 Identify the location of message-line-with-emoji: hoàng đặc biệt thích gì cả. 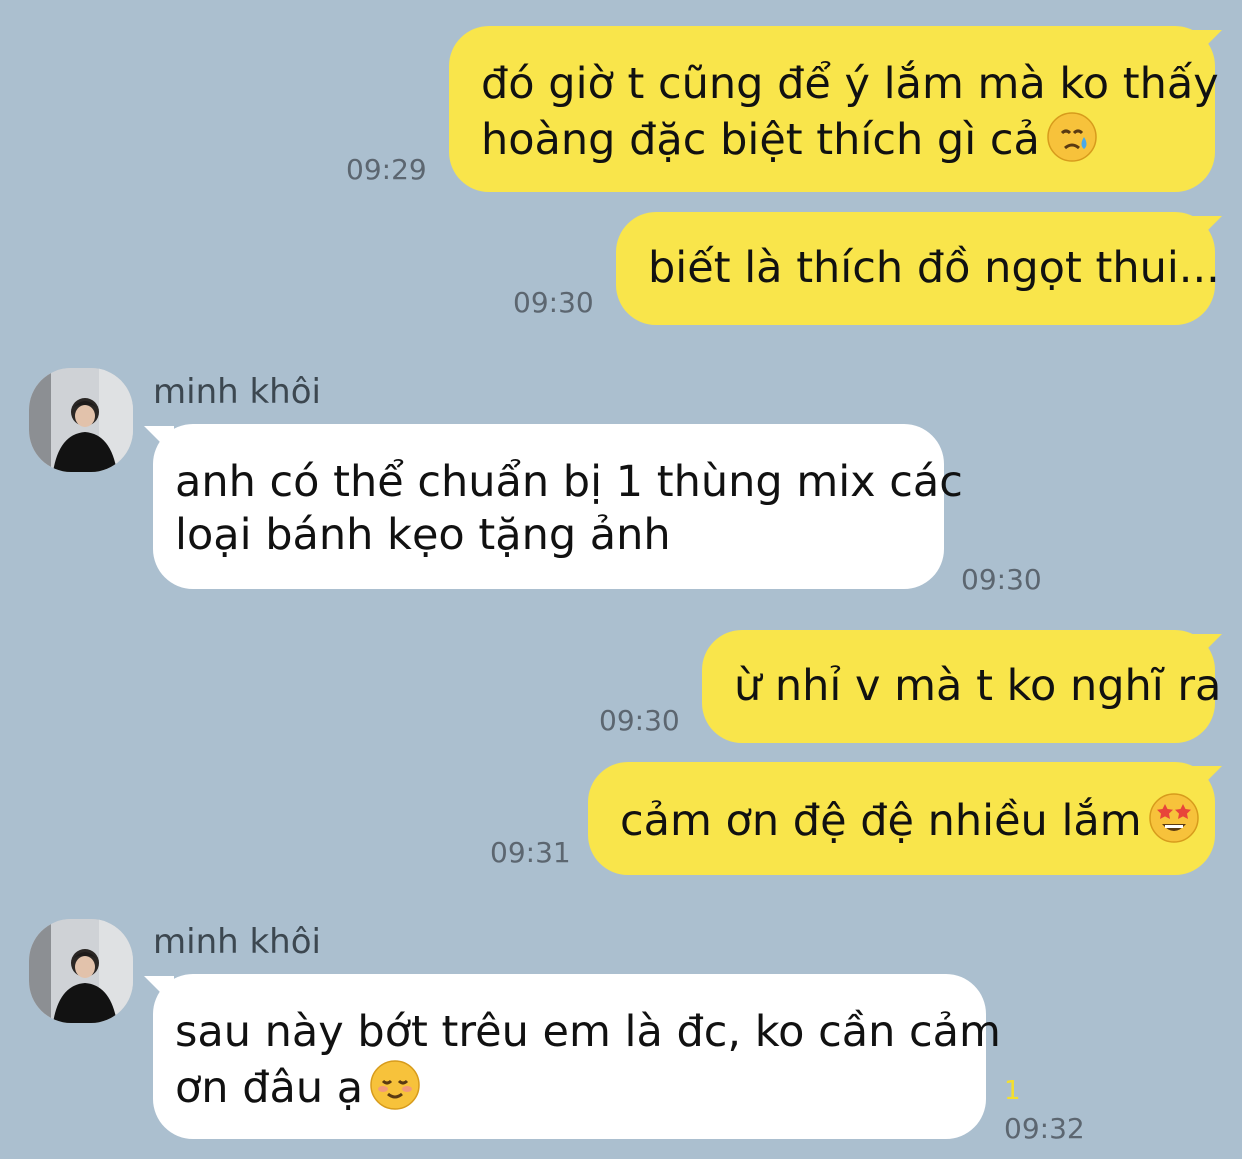
(848, 139).